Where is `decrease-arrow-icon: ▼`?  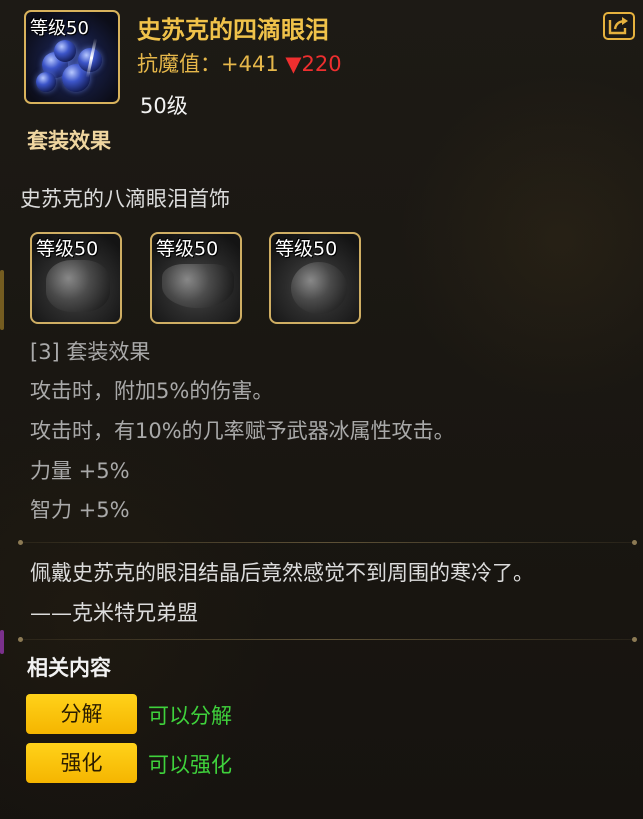 decrease-arrow-icon: ▼ is located at coordinates (293, 64).